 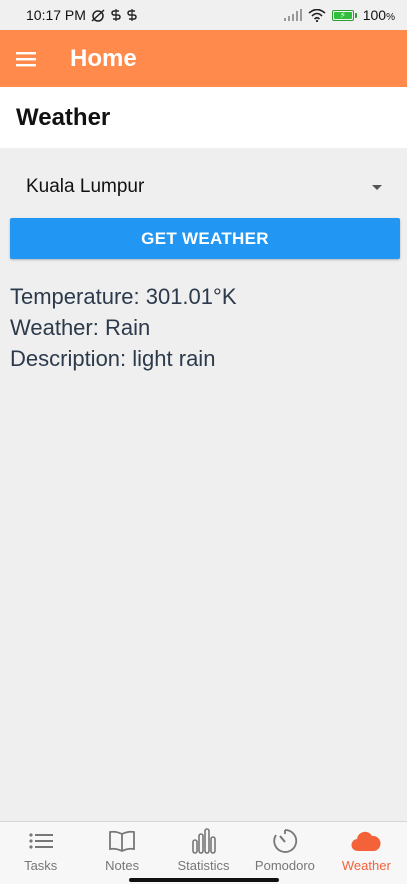 What do you see at coordinates (203, 117) in the screenshot?
I see `screen-title: Weather` at bounding box center [203, 117].